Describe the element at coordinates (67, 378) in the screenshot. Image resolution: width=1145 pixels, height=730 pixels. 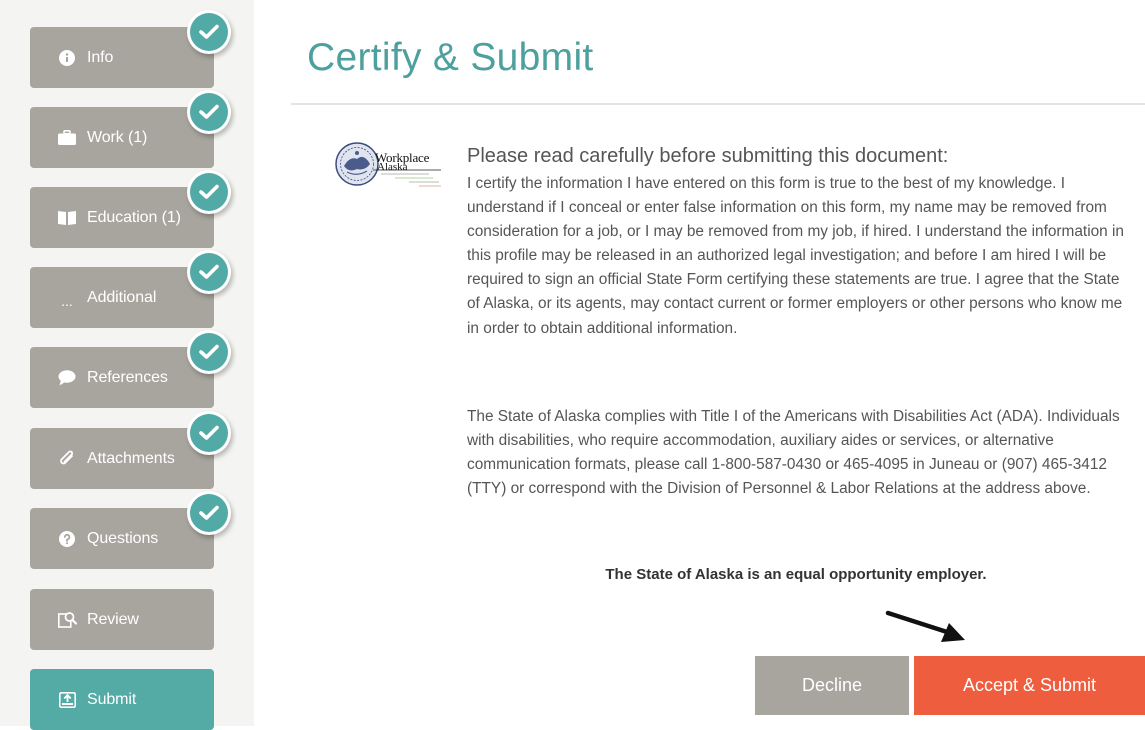
I see `speech-bubble-icon` at that location.